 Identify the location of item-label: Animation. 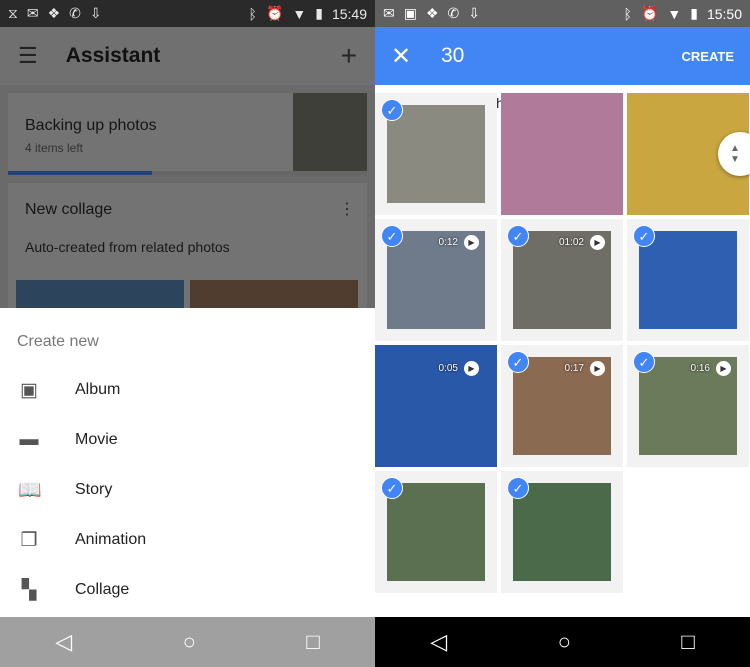
(111, 539).